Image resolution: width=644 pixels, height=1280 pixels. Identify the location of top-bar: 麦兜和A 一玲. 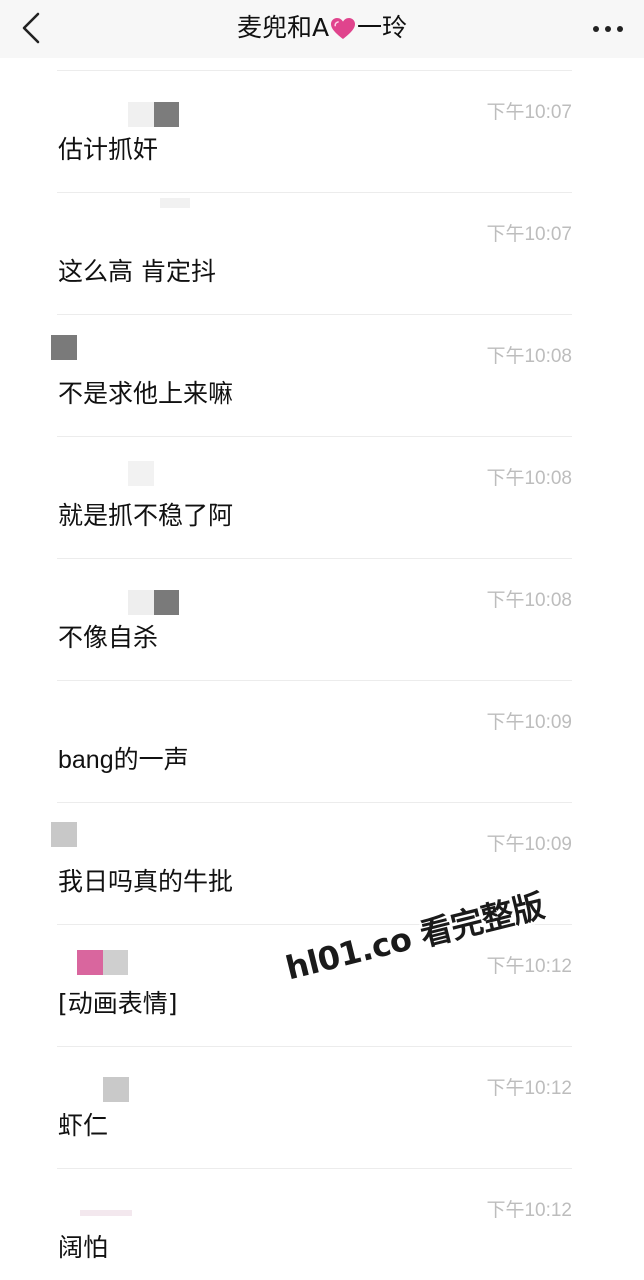
(322, 29).